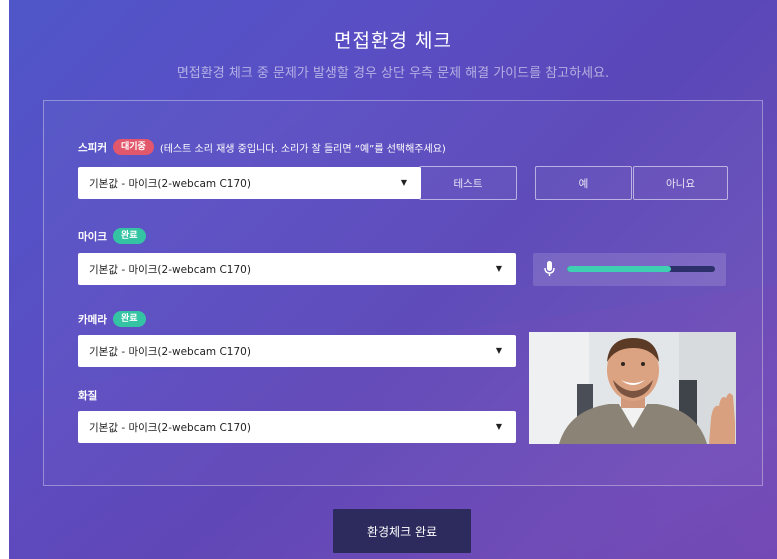 The image size is (777, 559). I want to click on mic-level-fill, so click(619, 269).